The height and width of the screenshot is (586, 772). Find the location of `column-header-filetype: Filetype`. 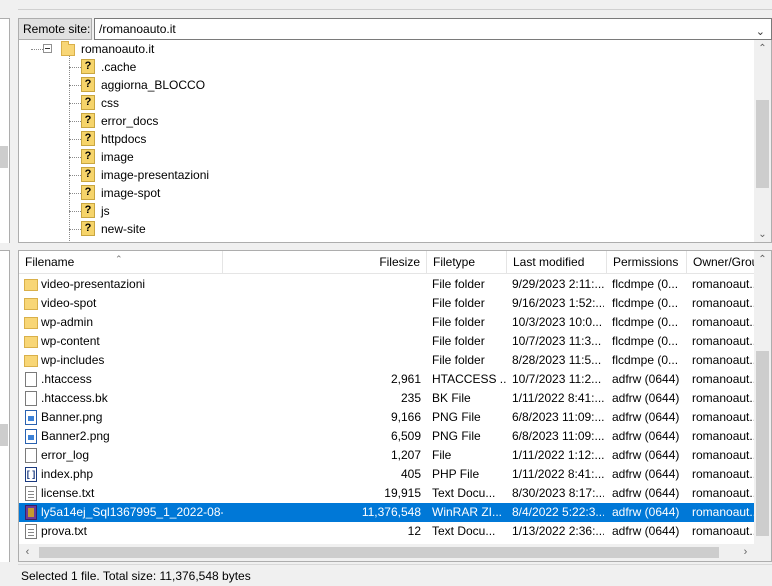

column-header-filetype: Filetype is located at coordinates (467, 262).